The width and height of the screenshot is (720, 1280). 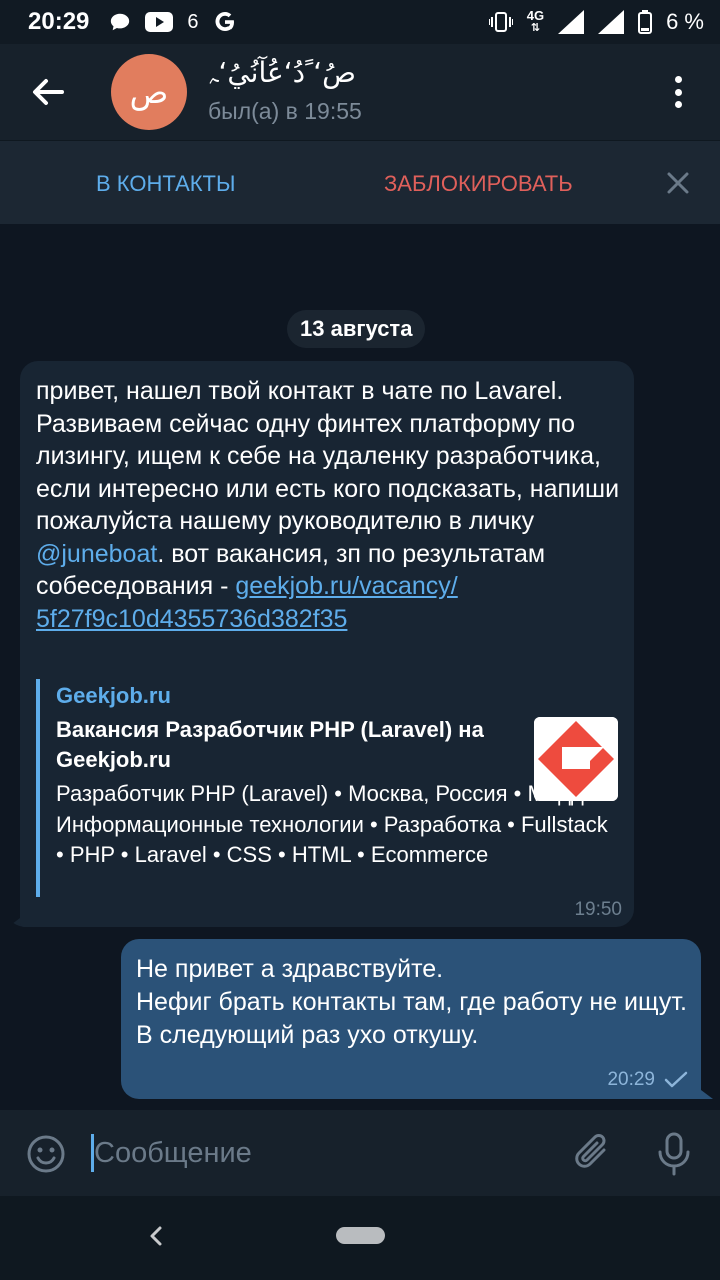 What do you see at coordinates (685, 21) in the screenshot?
I see `battery-percentage: 6 %` at bounding box center [685, 21].